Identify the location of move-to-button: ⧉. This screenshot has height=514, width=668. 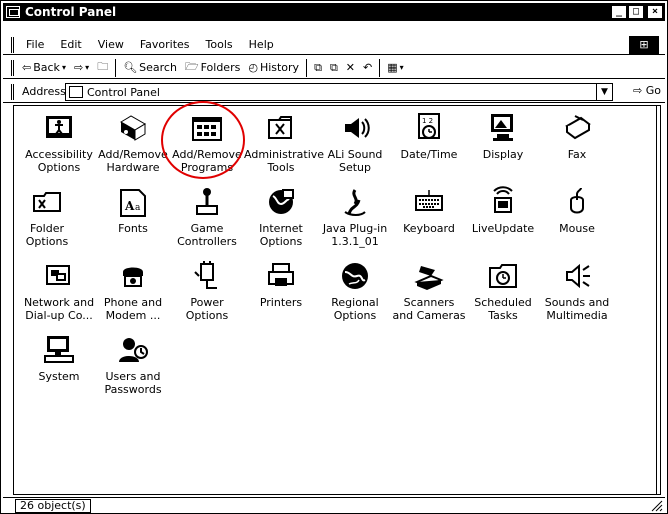
(318, 68).